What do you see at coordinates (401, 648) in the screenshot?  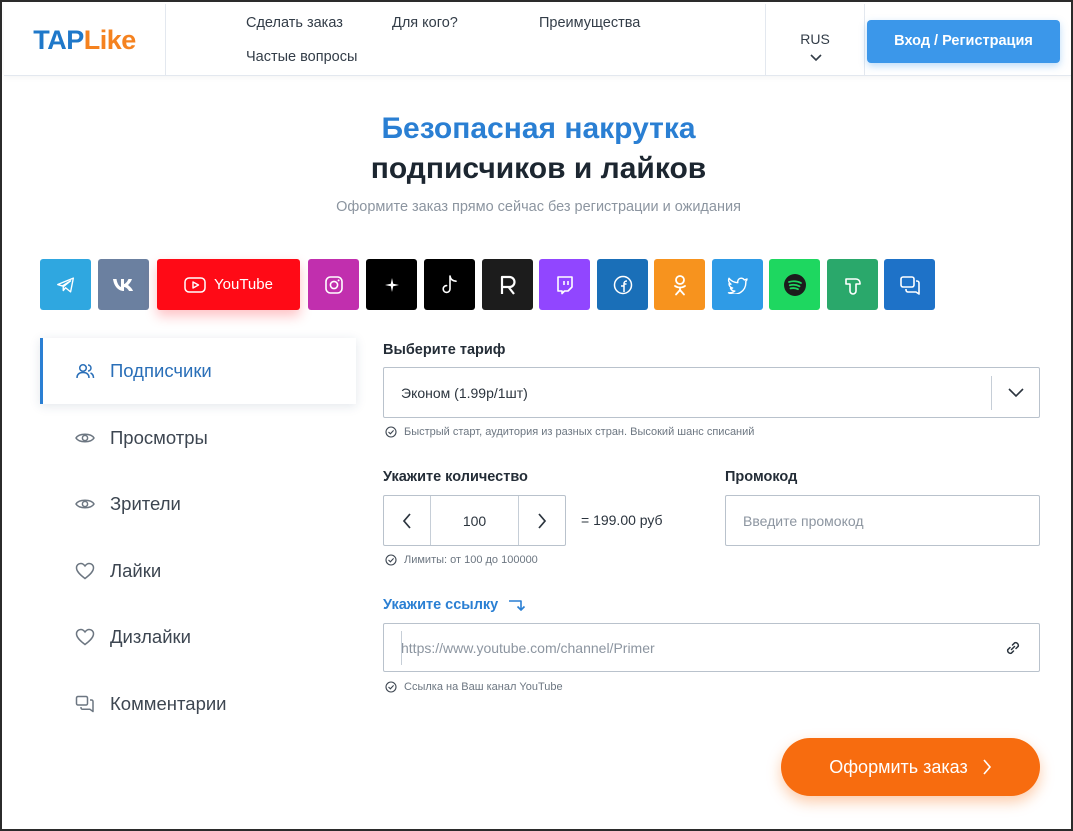 I see `input-divider` at bounding box center [401, 648].